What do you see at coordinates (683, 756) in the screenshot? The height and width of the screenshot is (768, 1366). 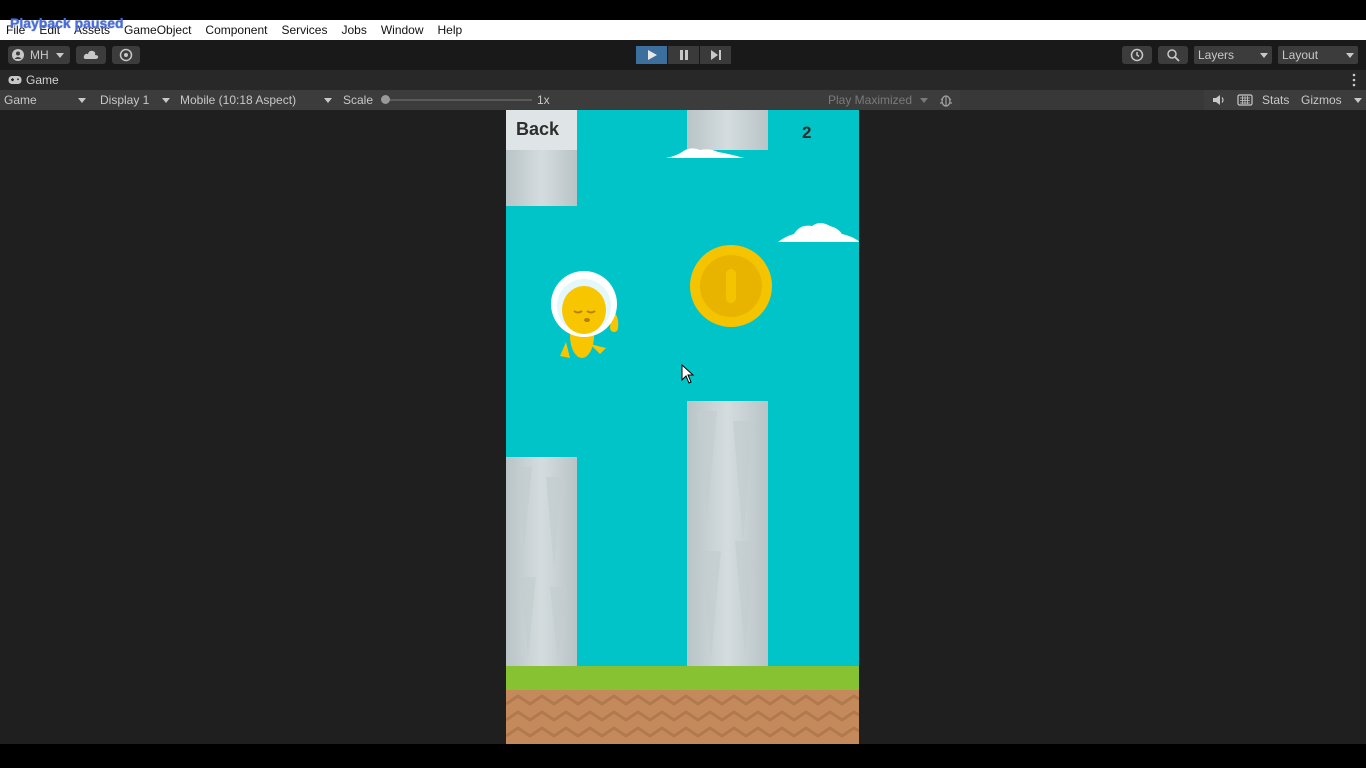 I see `status-bar` at bounding box center [683, 756].